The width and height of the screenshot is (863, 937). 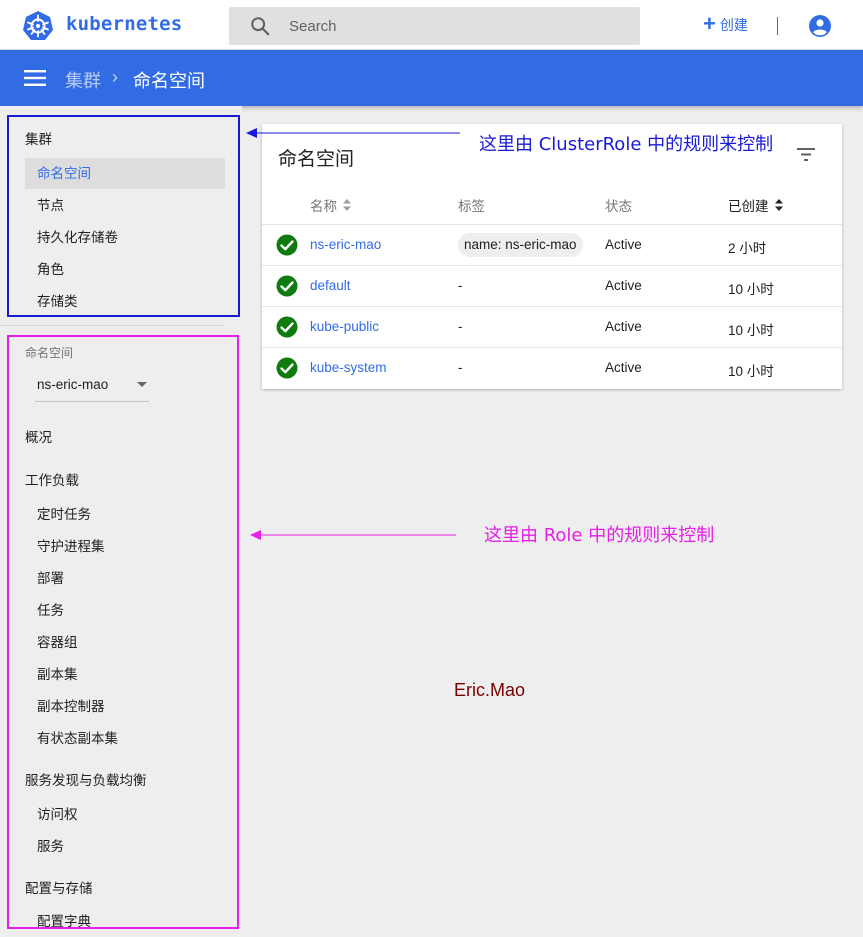 I want to click on column-header-labels-label: 标签, so click(x=471, y=206).